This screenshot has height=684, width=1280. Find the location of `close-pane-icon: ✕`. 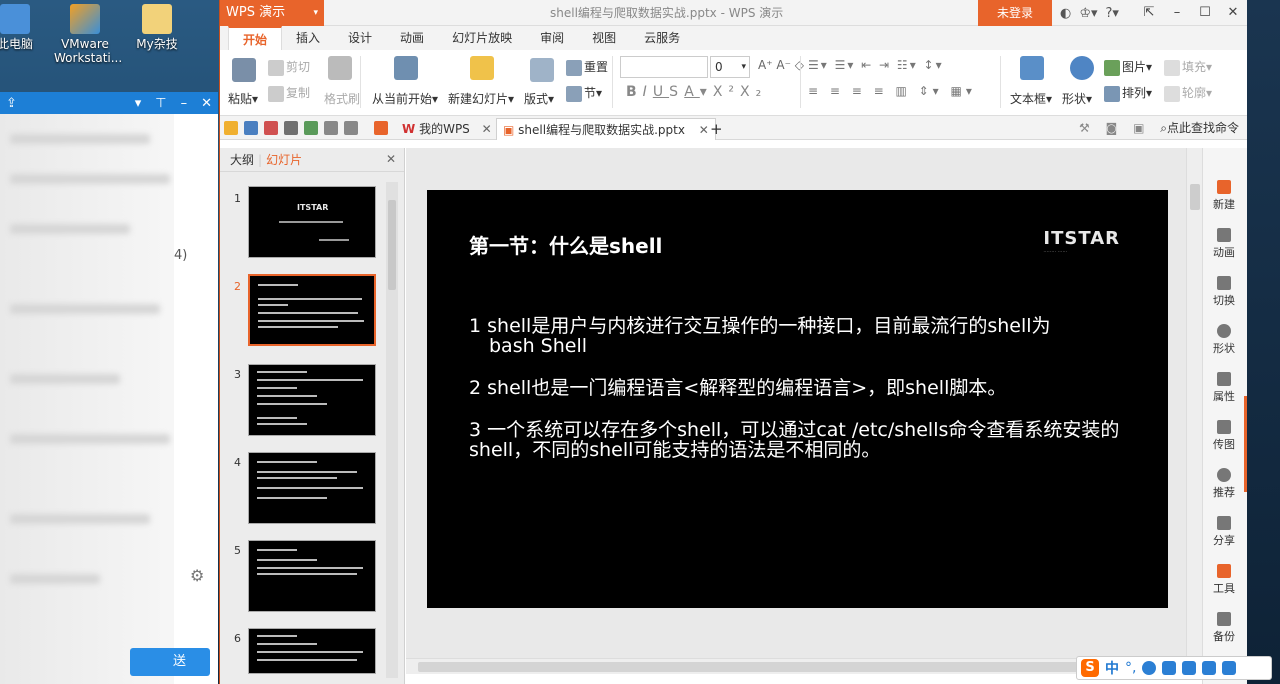

close-pane-icon: ✕ is located at coordinates (391, 159).